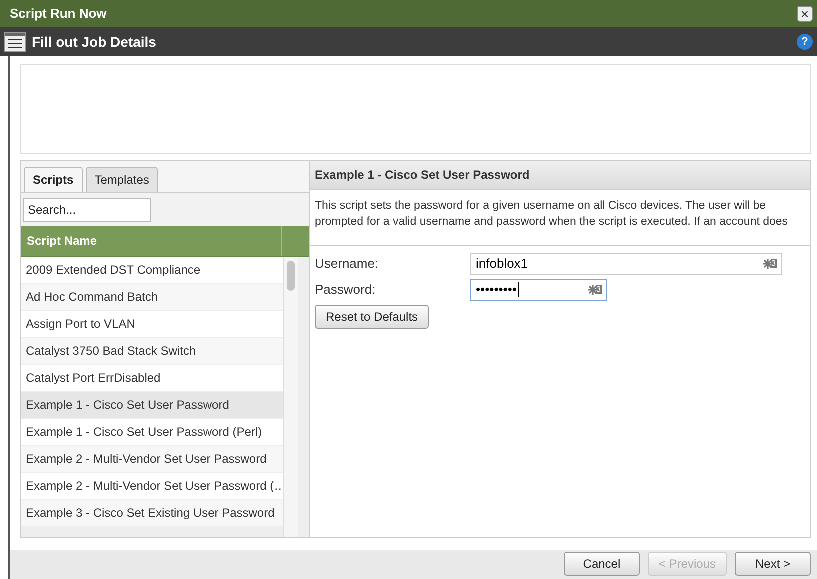  What do you see at coordinates (152, 323) in the screenshot?
I see `script-row: Assign Port to VLAN` at bounding box center [152, 323].